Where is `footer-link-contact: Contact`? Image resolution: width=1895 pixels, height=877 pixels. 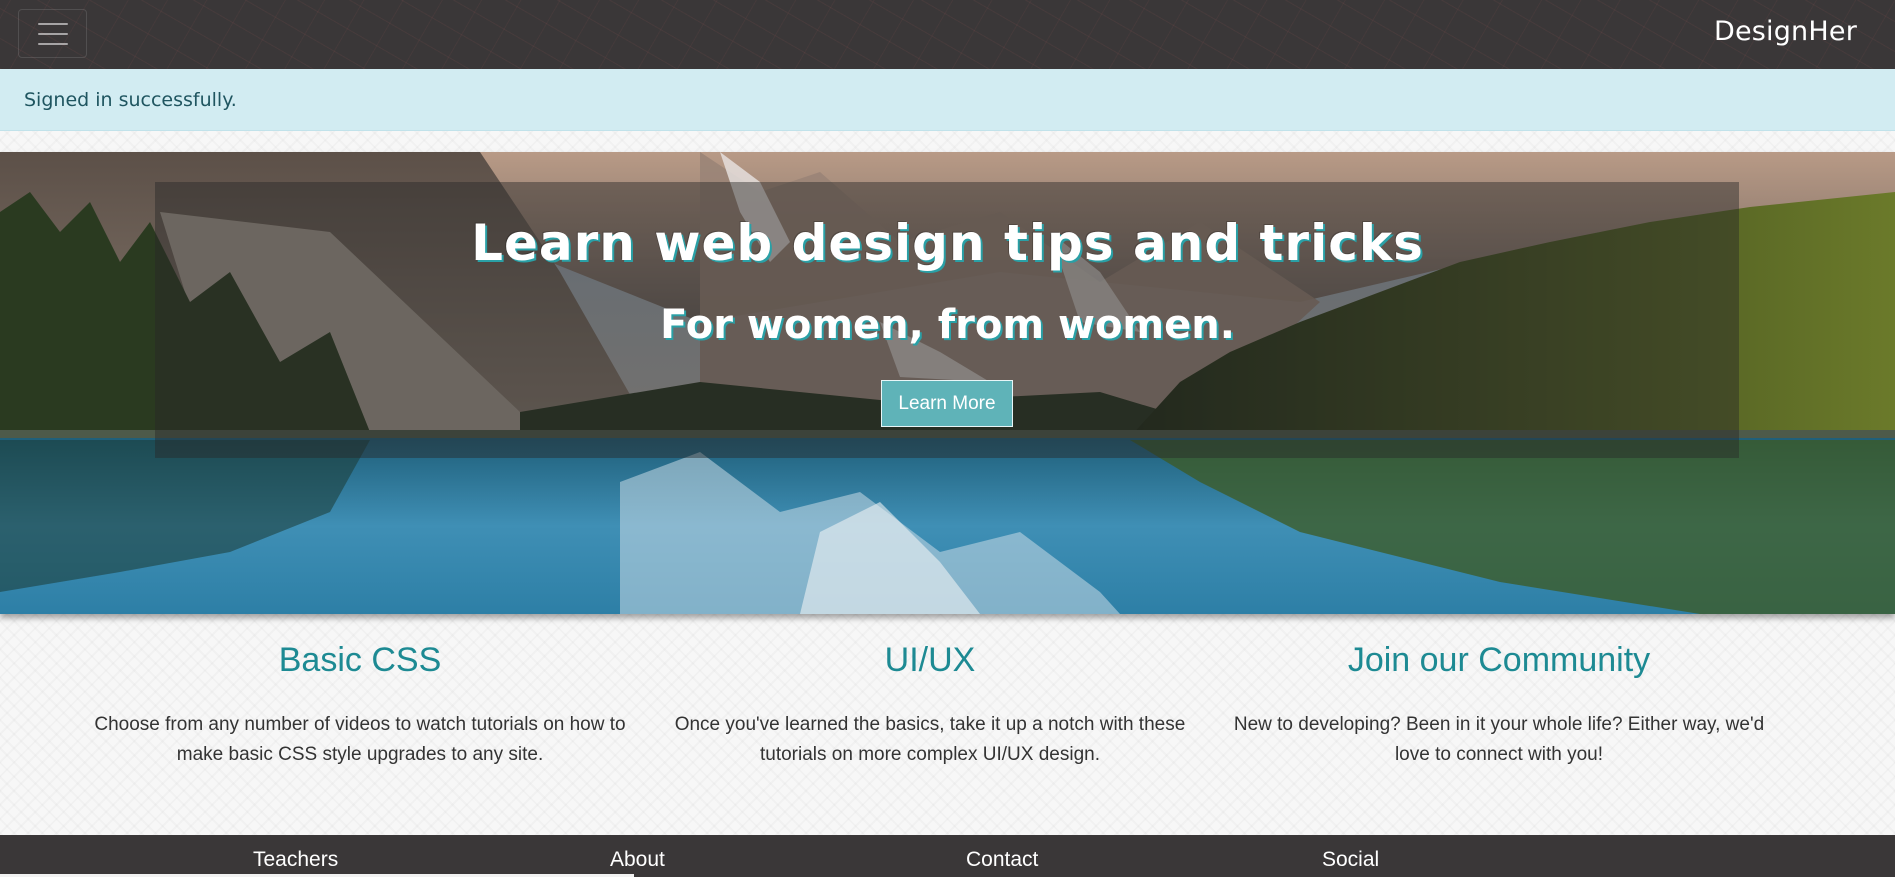
footer-link-contact: Contact is located at coordinates (1002, 860).